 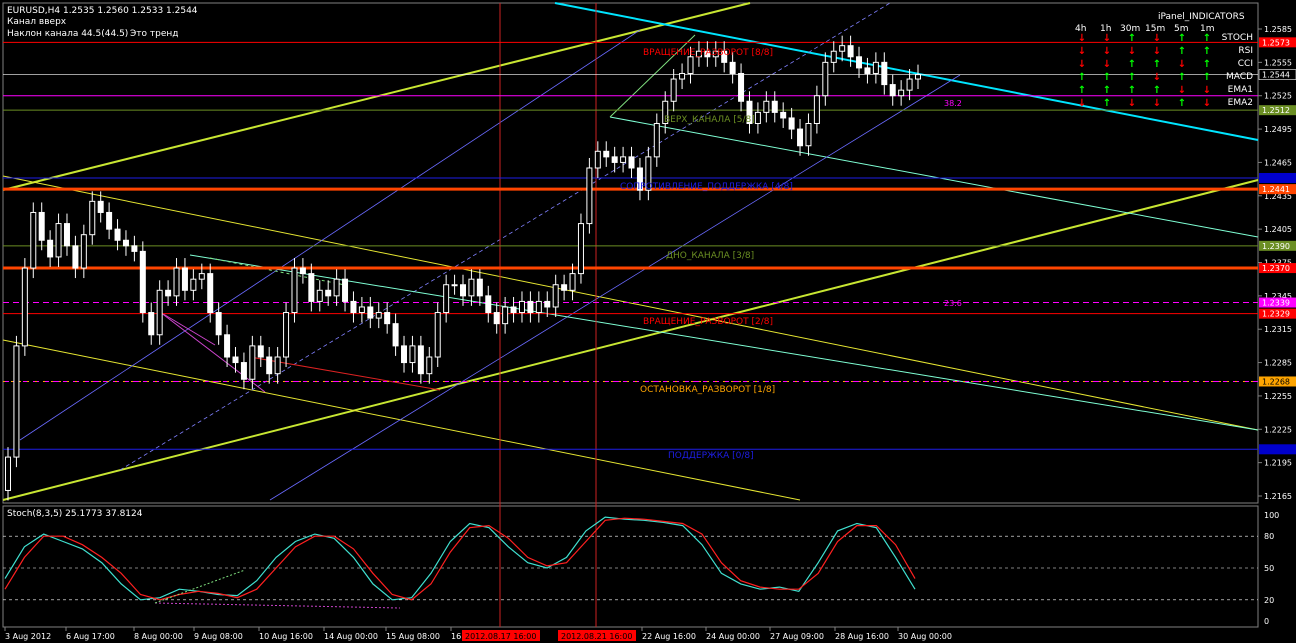 What do you see at coordinates (75, 514) in the screenshot?
I see `stoch-header: Stoch(8,3,5) 25.1773 37.8124` at bounding box center [75, 514].